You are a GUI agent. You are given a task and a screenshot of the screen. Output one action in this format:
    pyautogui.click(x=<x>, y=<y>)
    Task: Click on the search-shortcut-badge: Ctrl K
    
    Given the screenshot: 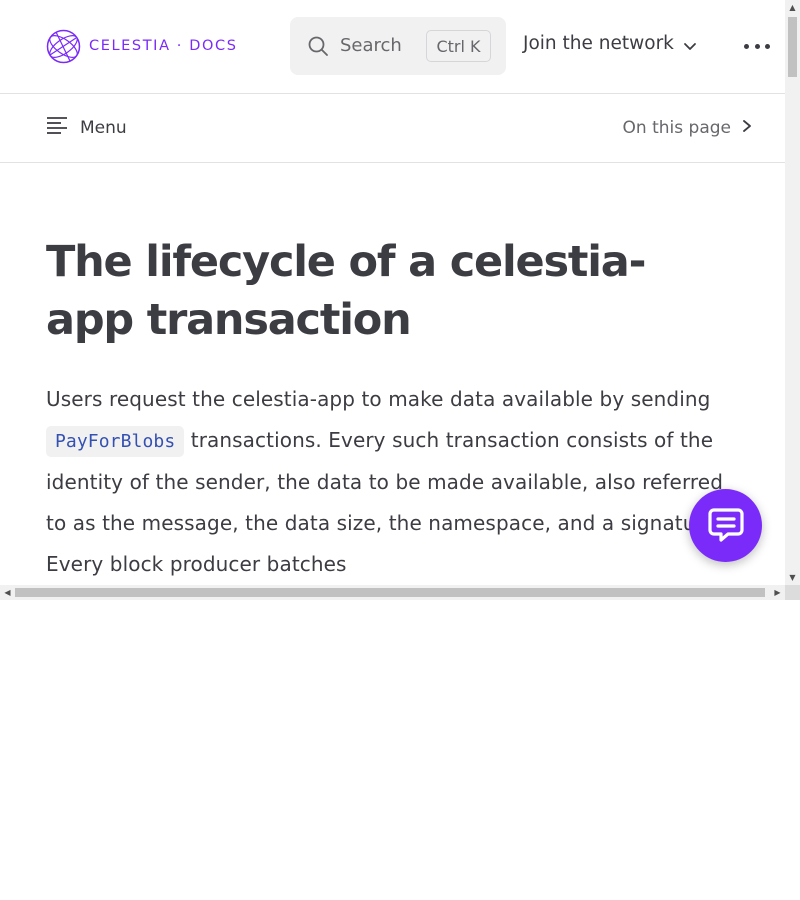 What is the action you would take?
    pyautogui.click(x=458, y=46)
    